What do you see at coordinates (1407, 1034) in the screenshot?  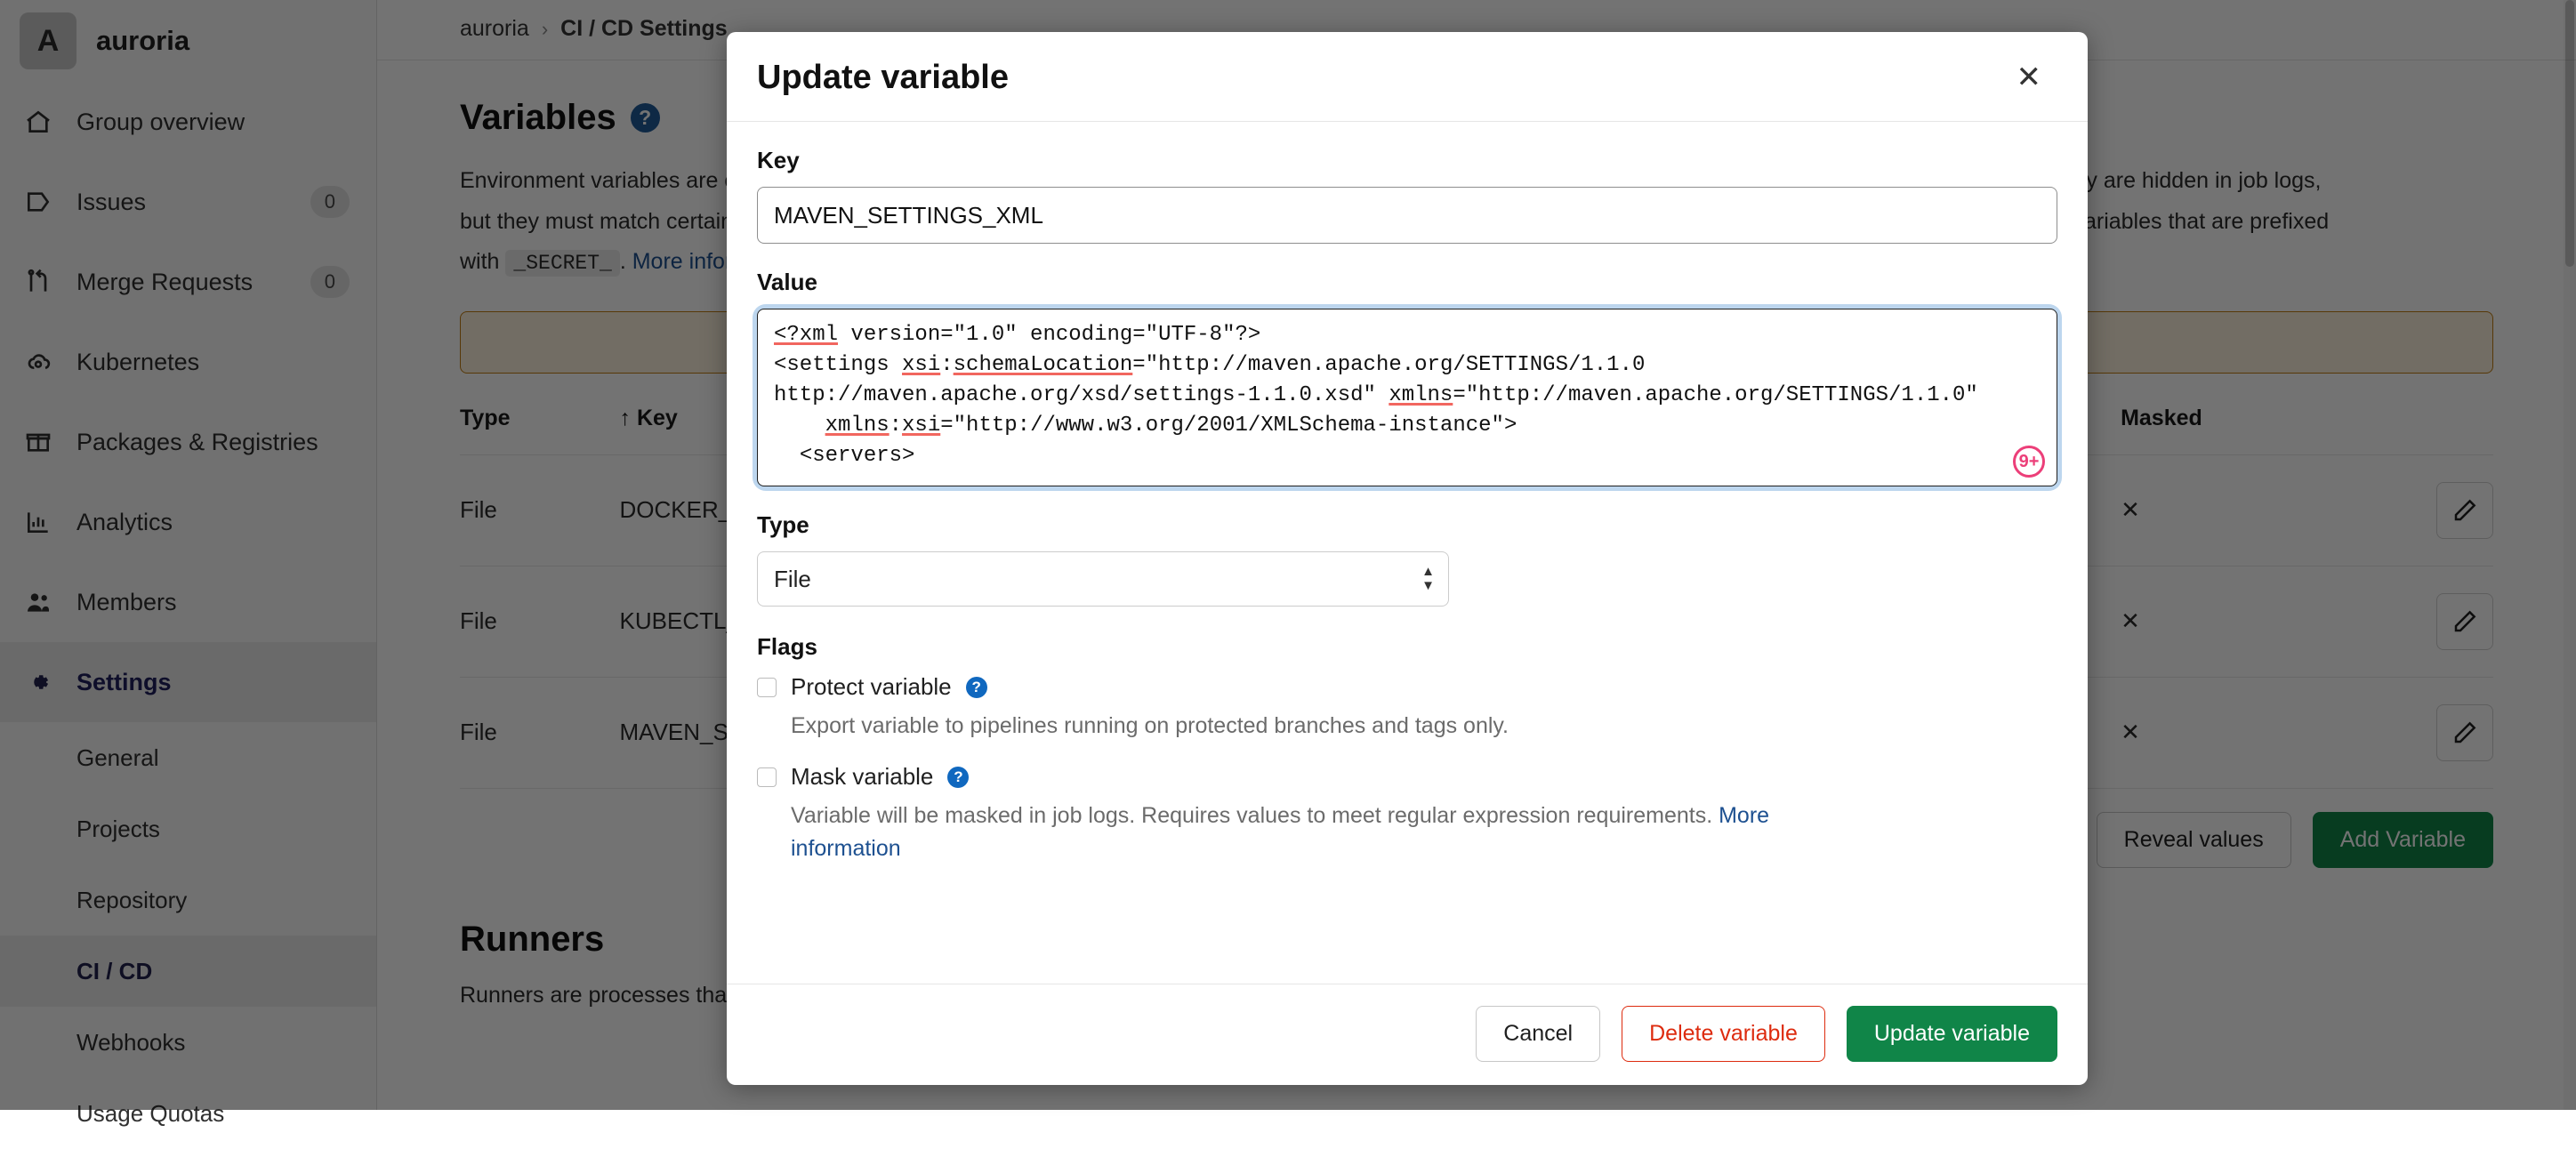 I see `modal-footer: Cancel Delete variable Update variable` at bounding box center [1407, 1034].